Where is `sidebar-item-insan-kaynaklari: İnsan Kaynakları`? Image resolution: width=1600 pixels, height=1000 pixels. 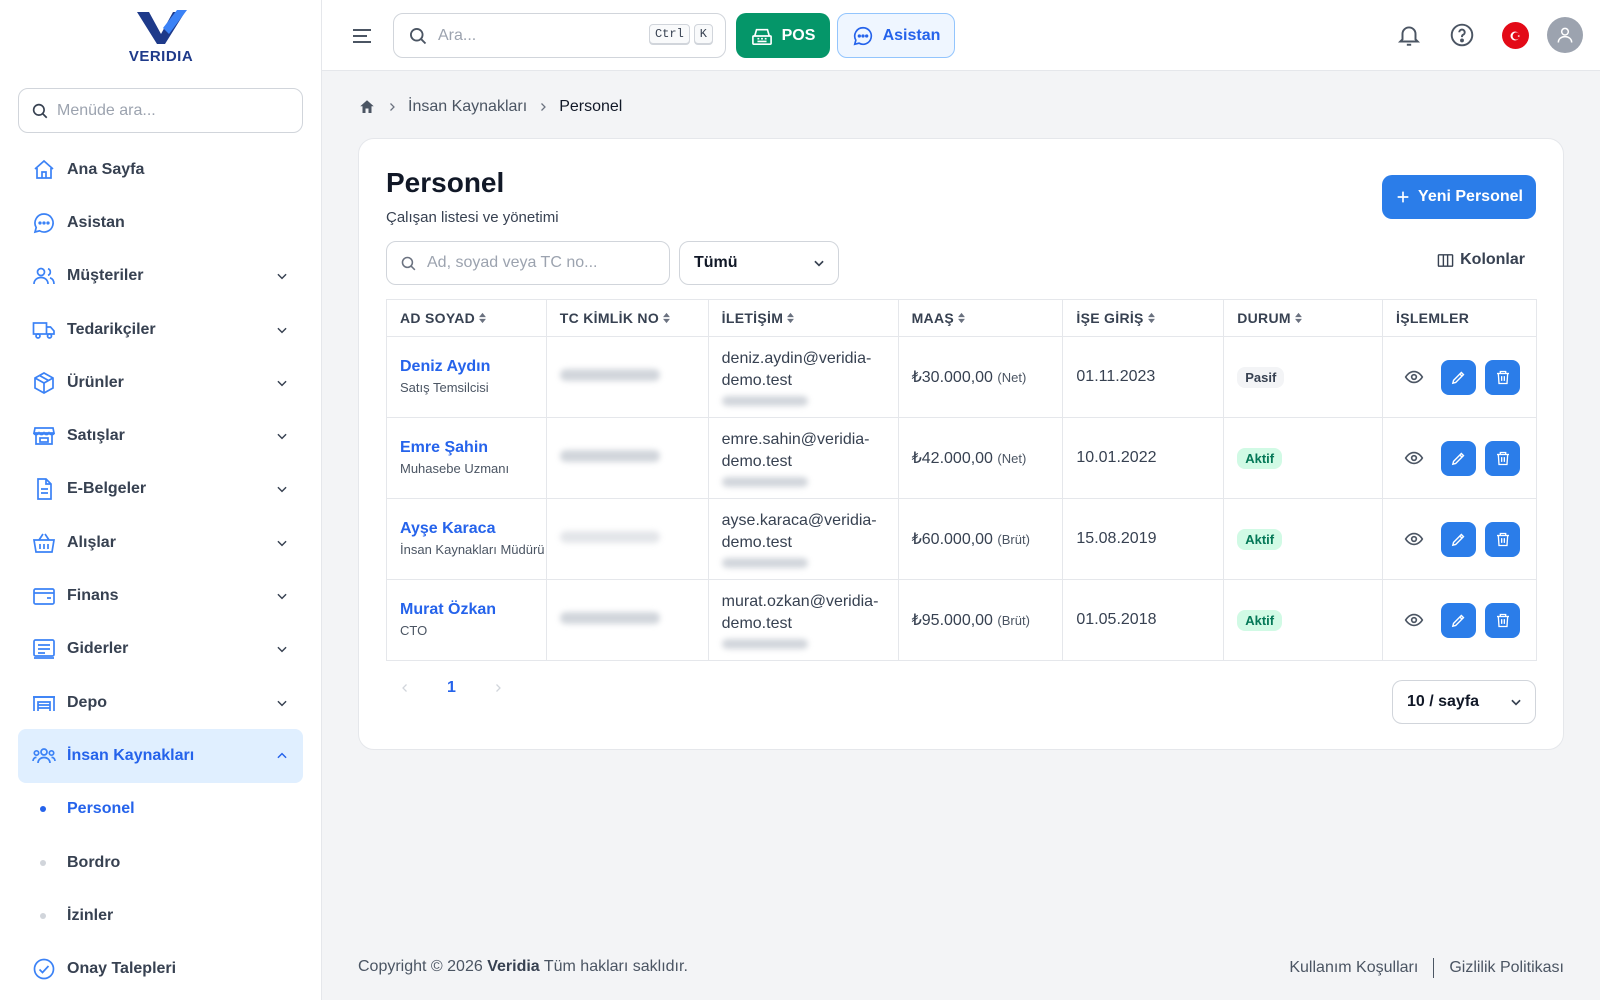 sidebar-item-insan-kaynaklari: İnsan Kaynakları is located at coordinates (160, 756).